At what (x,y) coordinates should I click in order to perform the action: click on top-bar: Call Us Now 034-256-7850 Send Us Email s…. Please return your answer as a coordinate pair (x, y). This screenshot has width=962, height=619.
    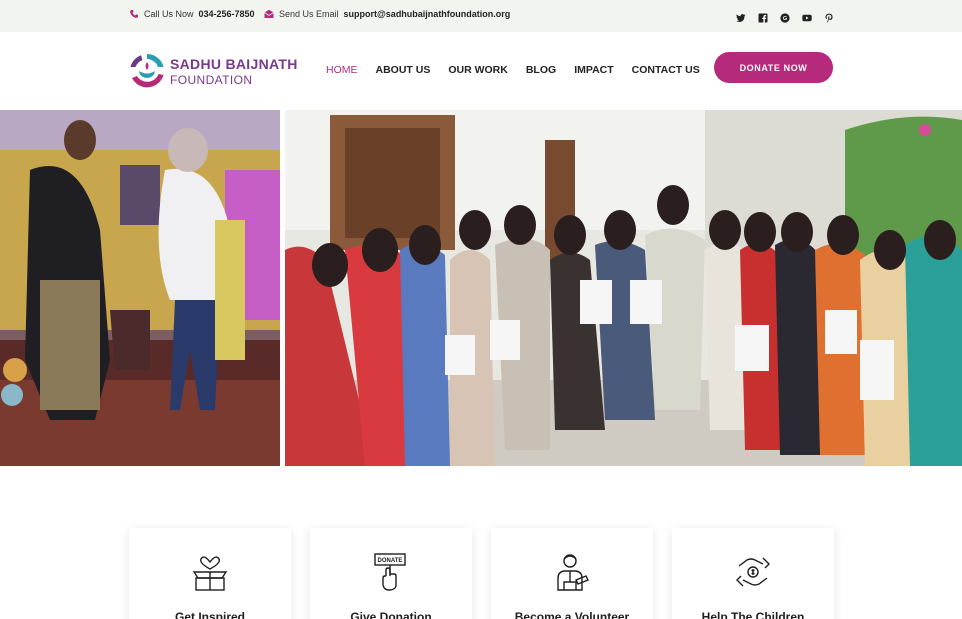
    Looking at the image, I should click on (481, 16).